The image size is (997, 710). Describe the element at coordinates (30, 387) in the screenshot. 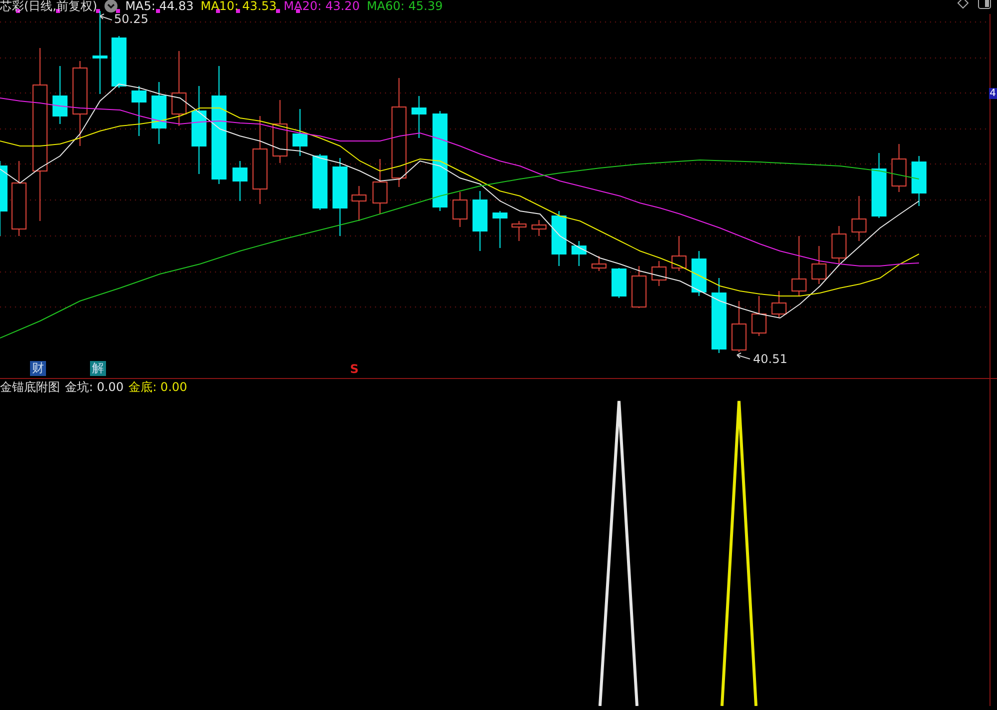

I see `indicator-title: 金锚底附图` at that location.